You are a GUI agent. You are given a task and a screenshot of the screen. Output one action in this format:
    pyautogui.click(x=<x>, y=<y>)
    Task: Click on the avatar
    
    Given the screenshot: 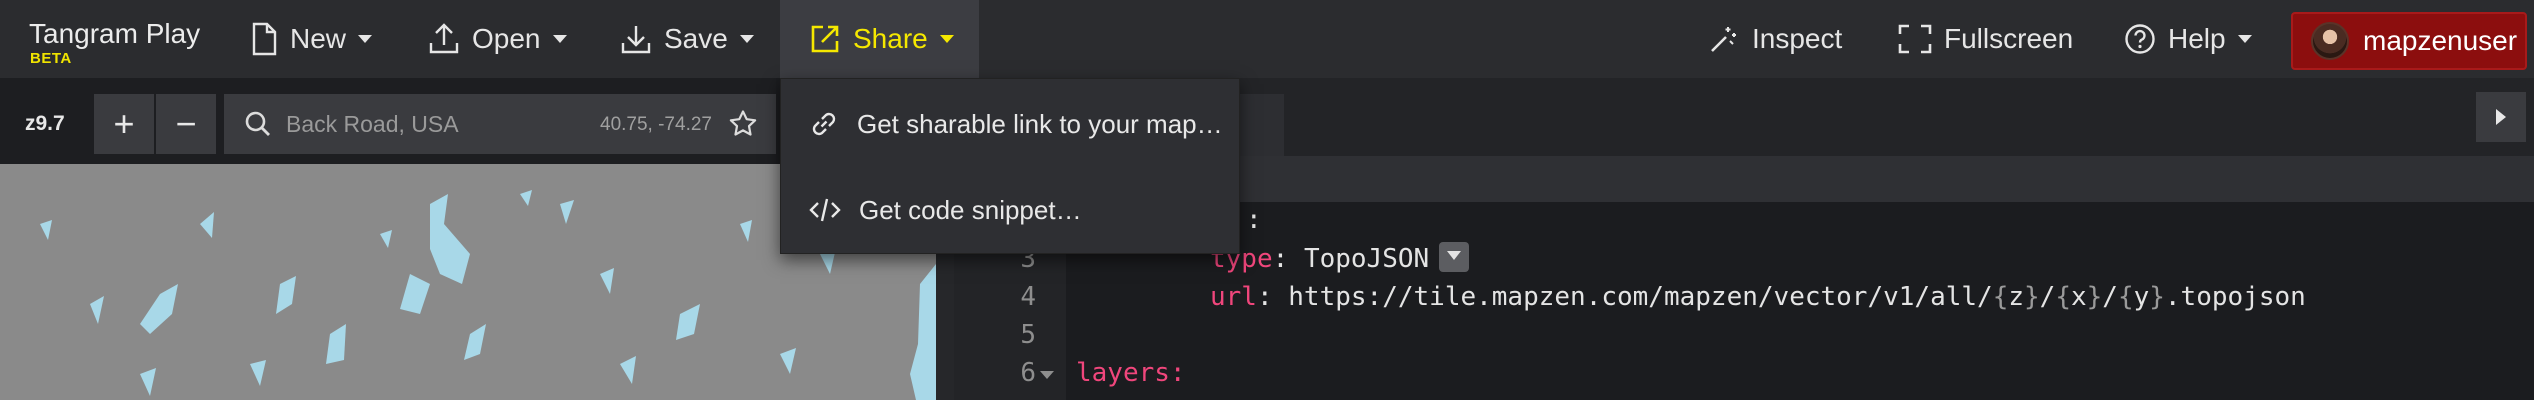 What is the action you would take?
    pyautogui.click(x=2330, y=41)
    